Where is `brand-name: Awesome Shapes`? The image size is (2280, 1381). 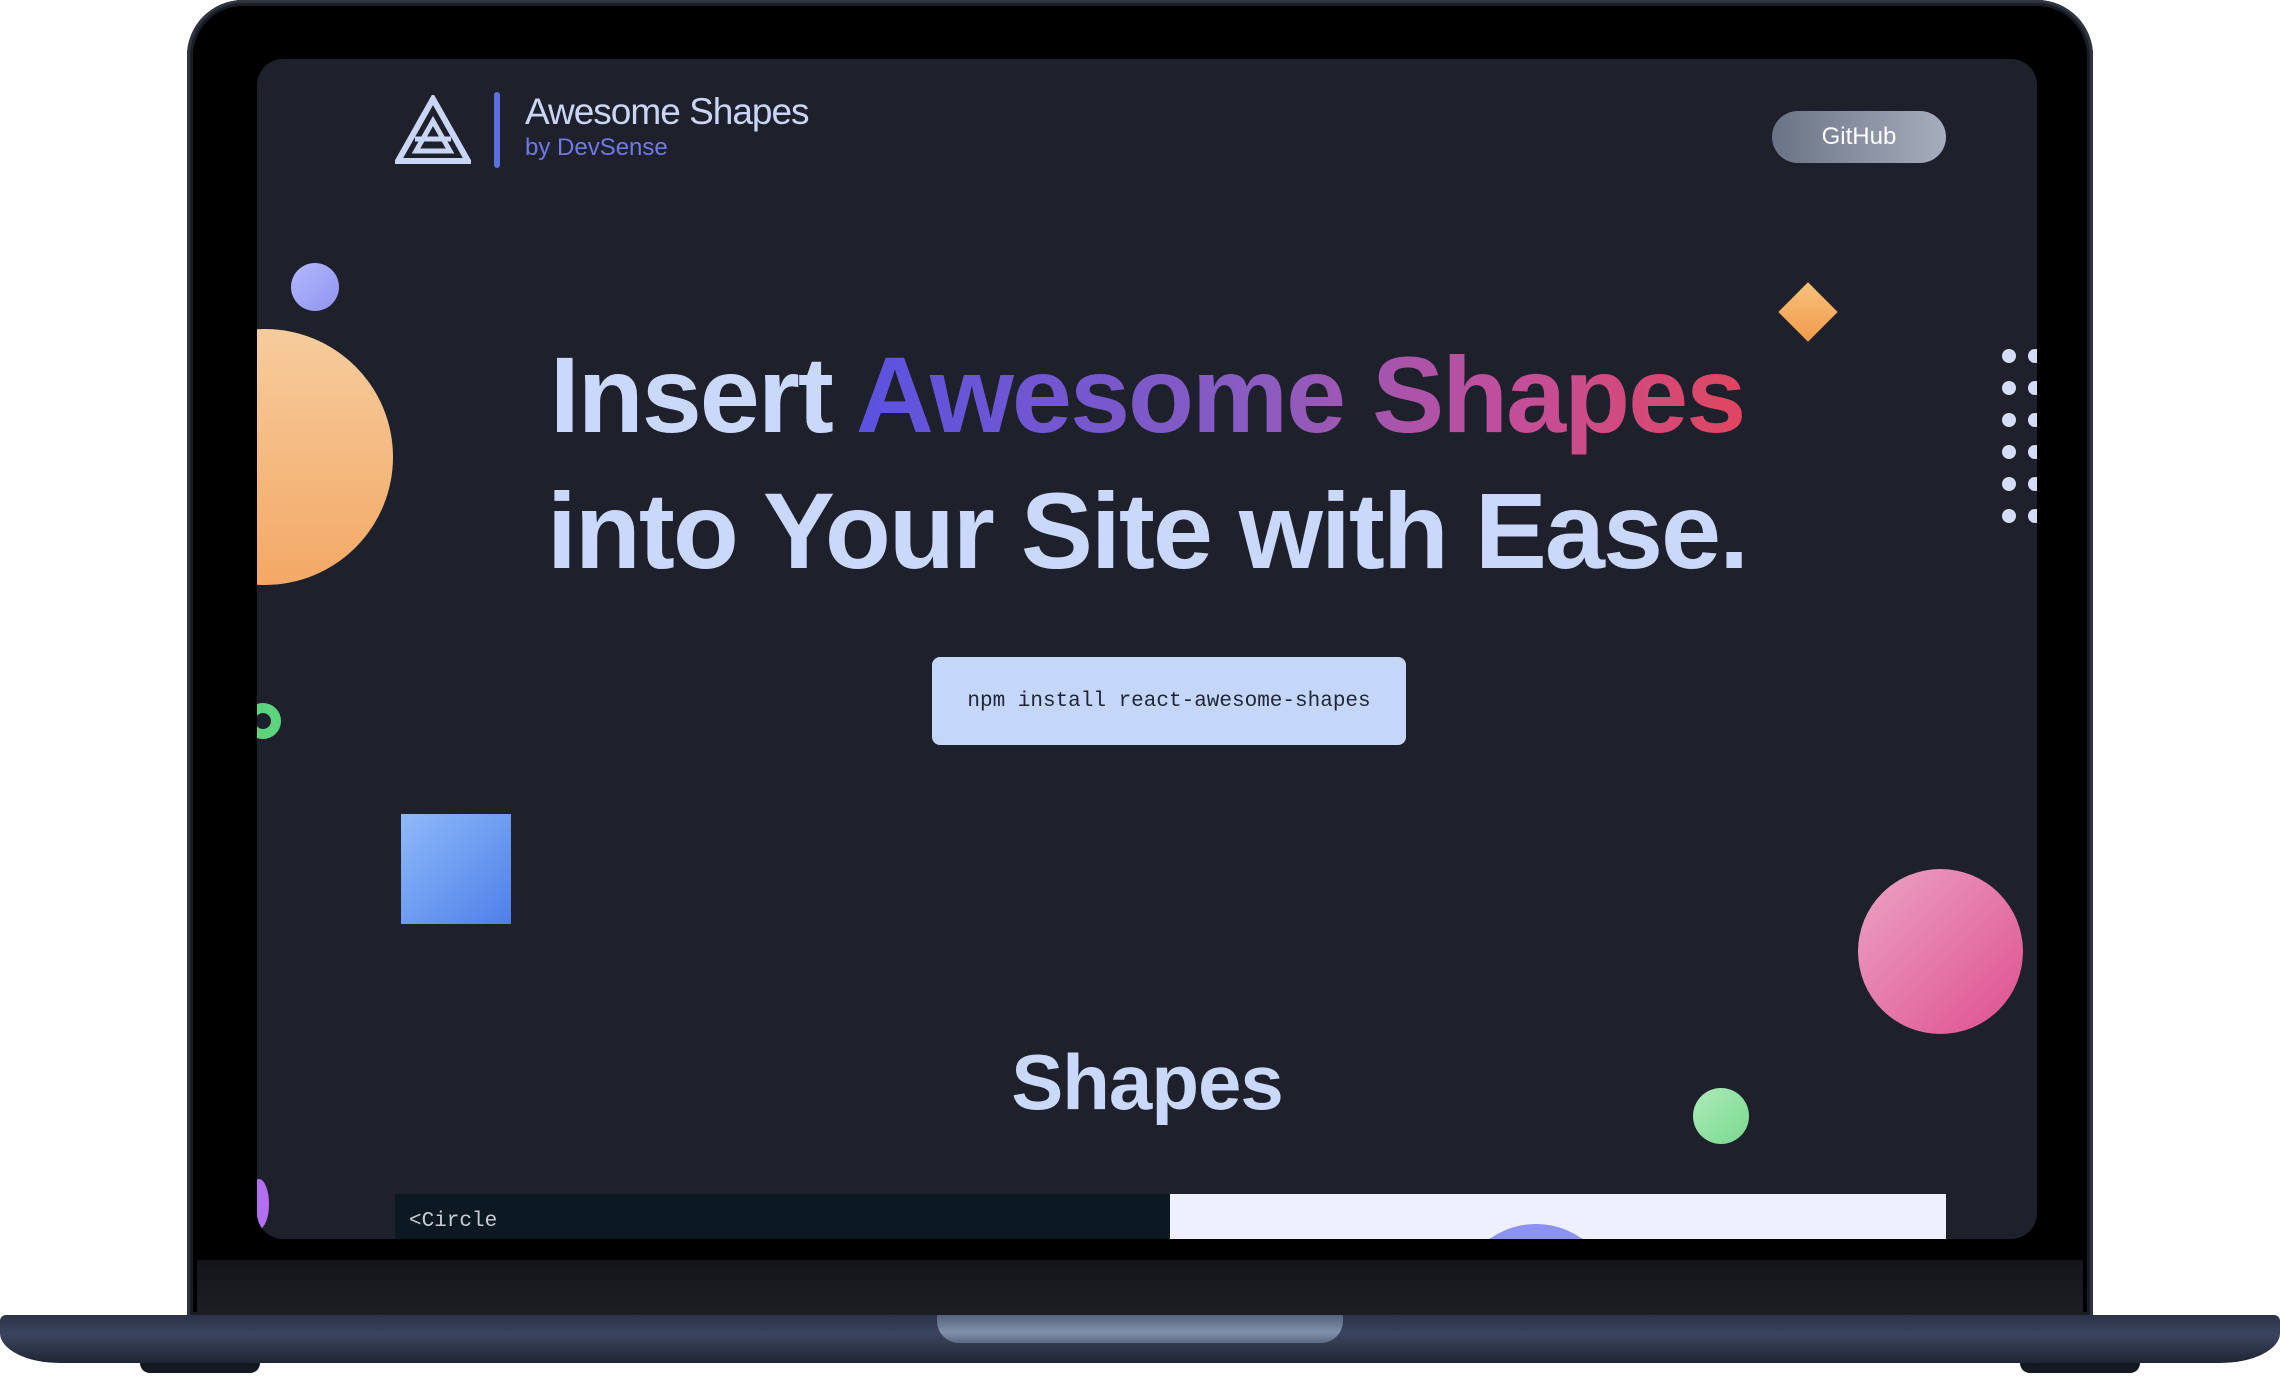
brand-name: Awesome Shapes is located at coordinates (667, 111).